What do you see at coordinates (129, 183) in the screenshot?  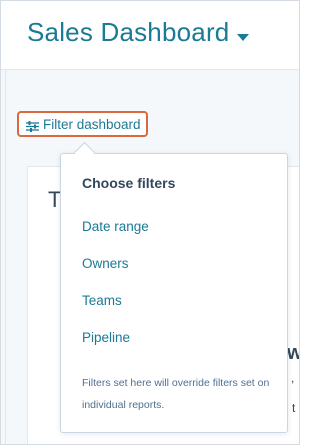 I see `popover-title: Choose filters` at bounding box center [129, 183].